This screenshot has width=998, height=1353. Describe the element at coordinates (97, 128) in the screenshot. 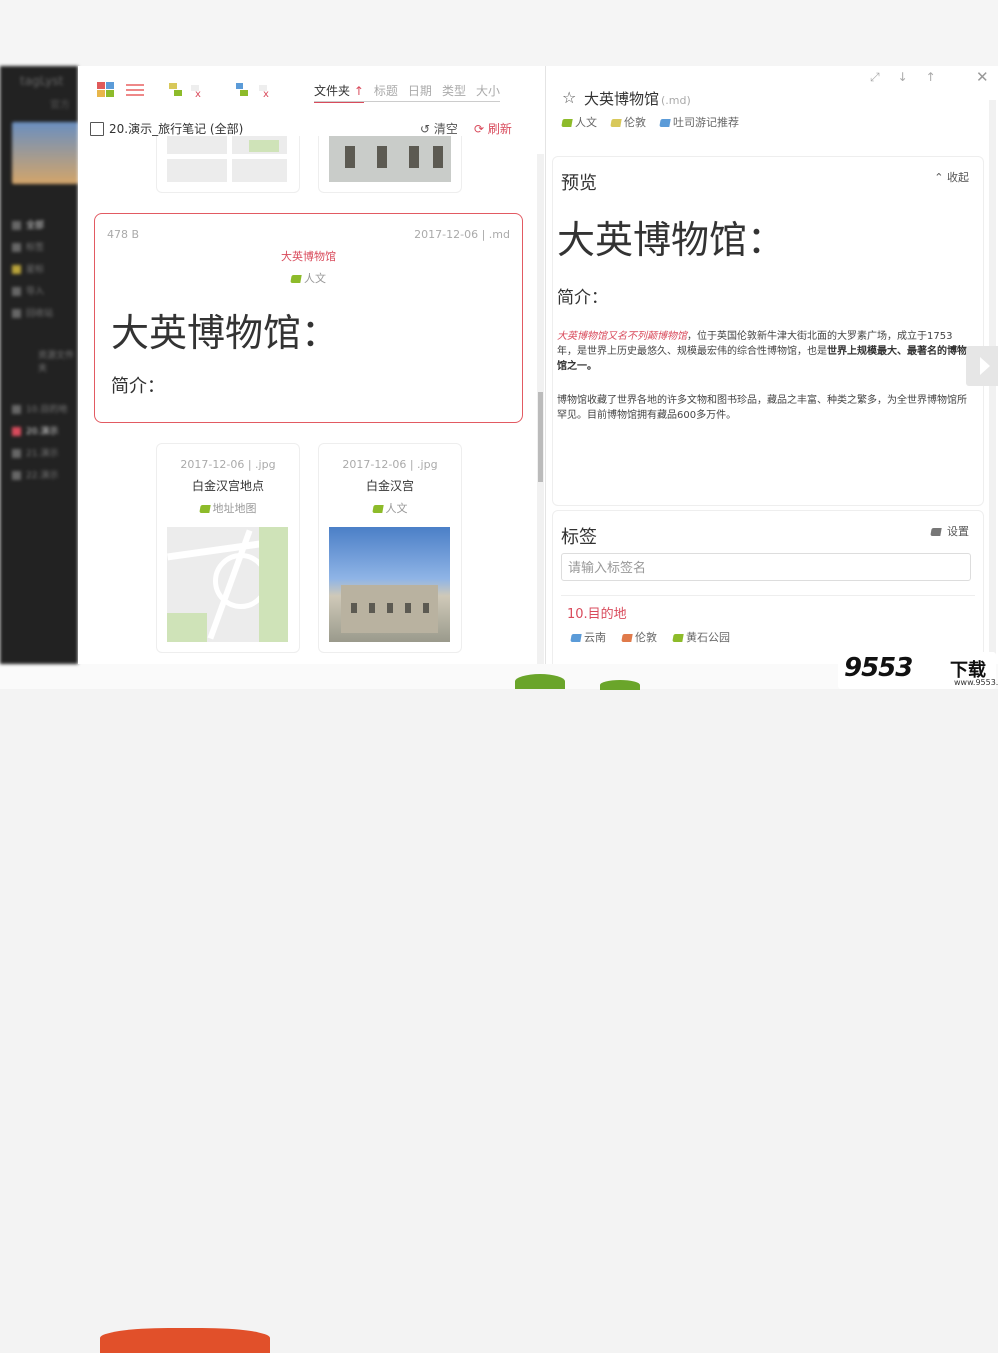

I see `folder-icon` at that location.